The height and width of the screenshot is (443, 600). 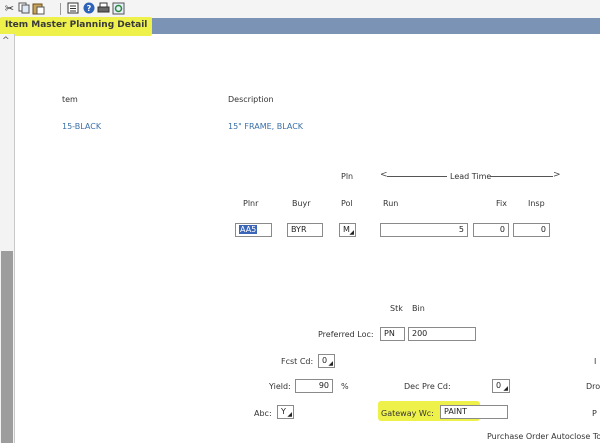 I want to click on fcst-cd-value: 0, so click(x=325, y=360).